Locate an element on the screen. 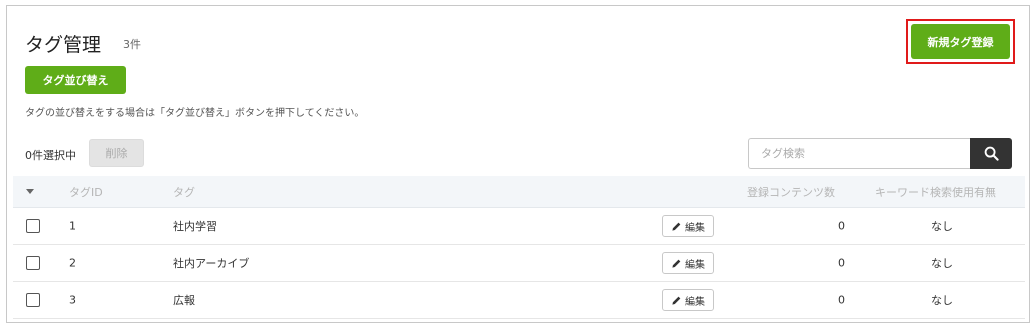 The image size is (1036, 327). sort-tags-button: タグ並び替え is located at coordinates (75, 80).